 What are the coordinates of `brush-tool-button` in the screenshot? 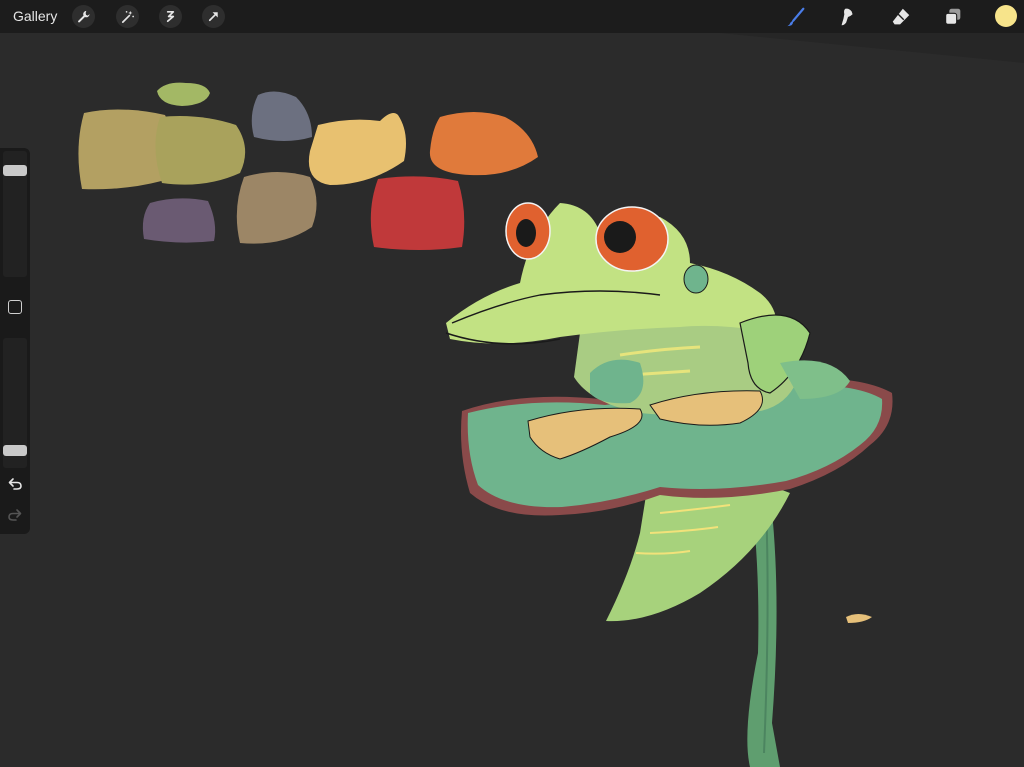 It's located at (796, 17).